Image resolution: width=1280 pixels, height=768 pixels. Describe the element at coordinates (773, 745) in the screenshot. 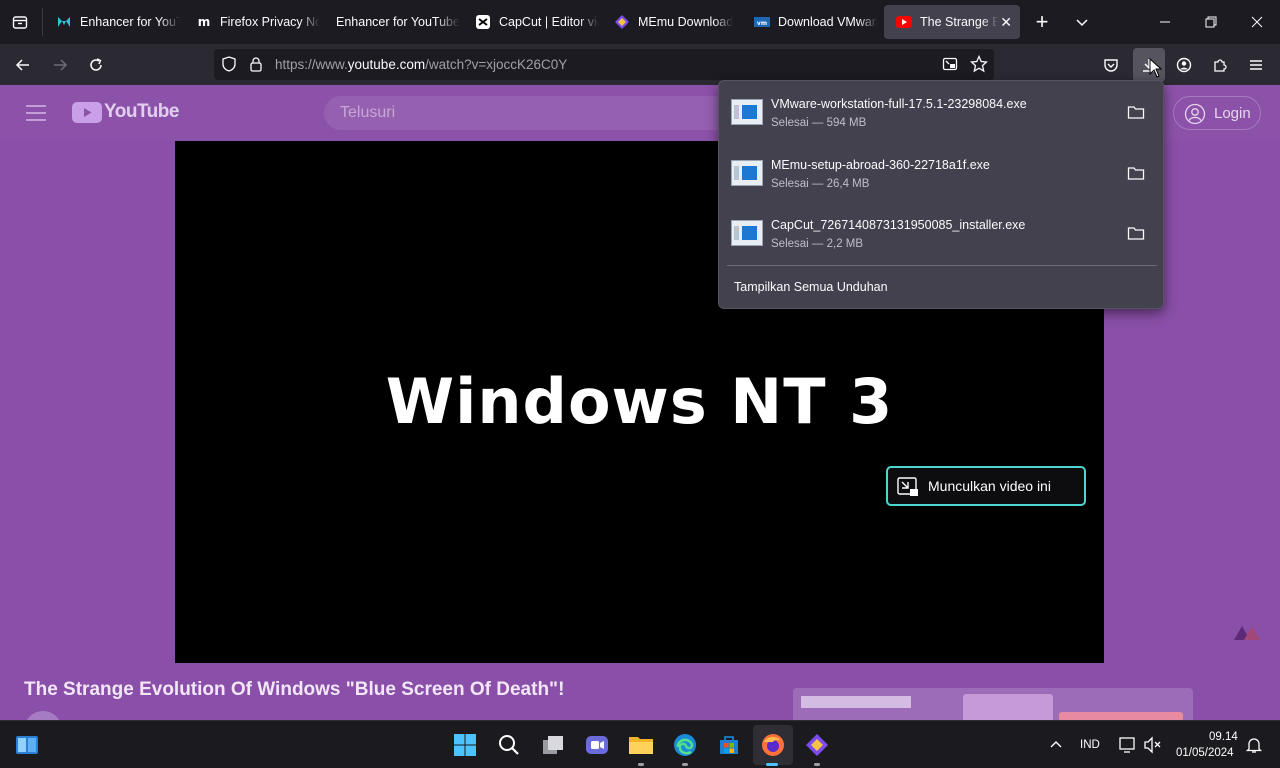

I see `firefox-icon` at that location.